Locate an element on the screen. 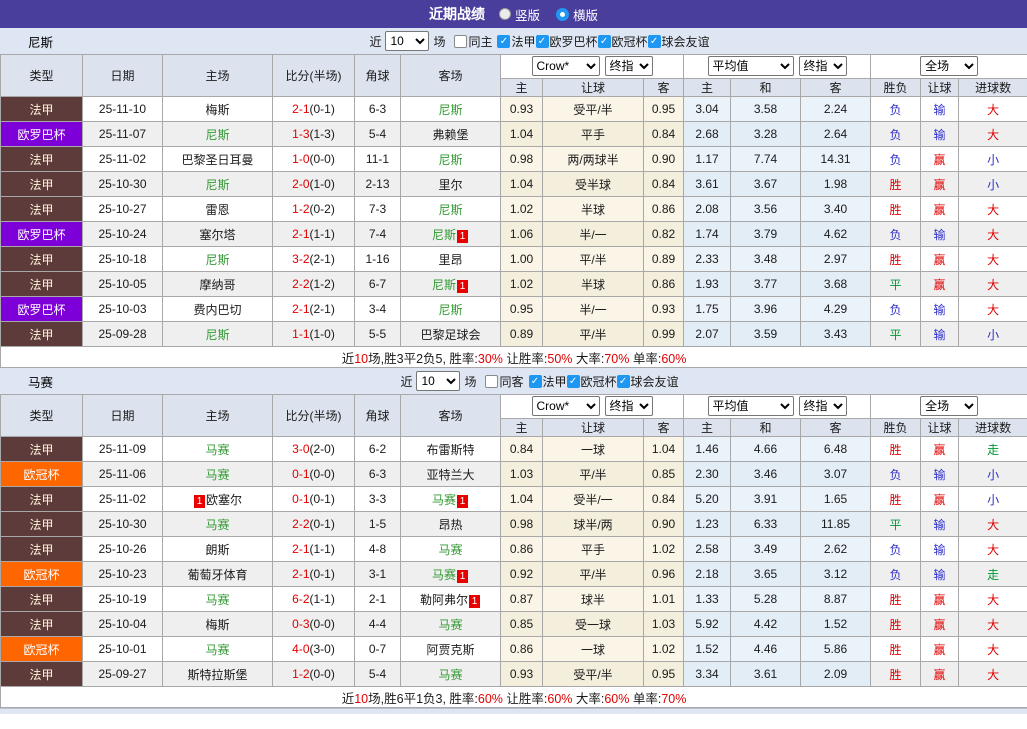 The width and height of the screenshot is (1027, 729). cell-date: 25-09-27 is located at coordinates (122, 674).